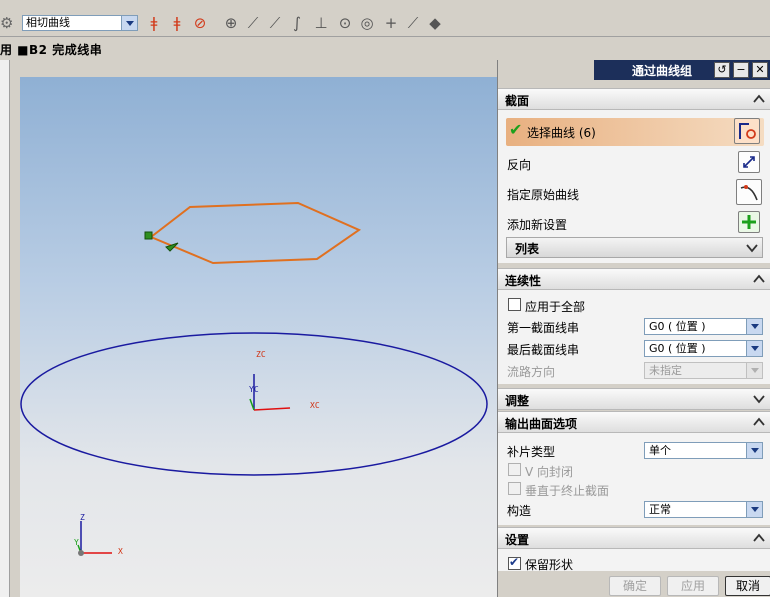 Image resolution: width=770 pixels, height=597 pixels. Describe the element at coordinates (634, 538) in the screenshot. I see `section-header-settings: 设置` at that location.